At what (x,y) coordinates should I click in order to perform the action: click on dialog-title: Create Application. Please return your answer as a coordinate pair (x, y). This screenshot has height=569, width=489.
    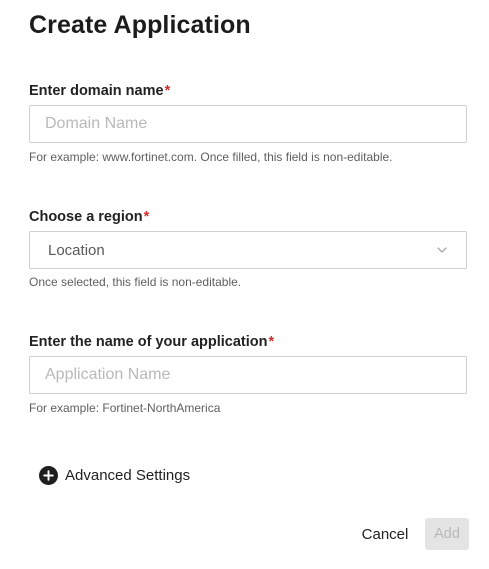
    Looking at the image, I should click on (140, 25).